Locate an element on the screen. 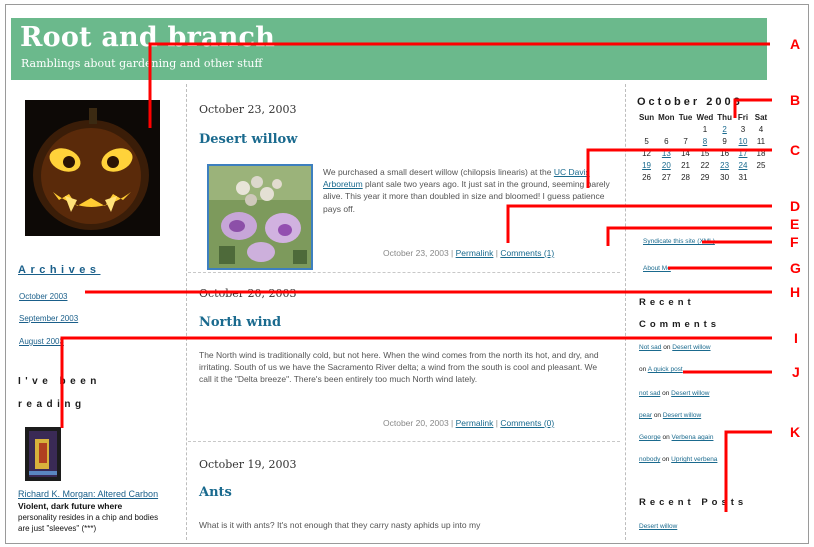  callout-h: H is located at coordinates (795, 292).